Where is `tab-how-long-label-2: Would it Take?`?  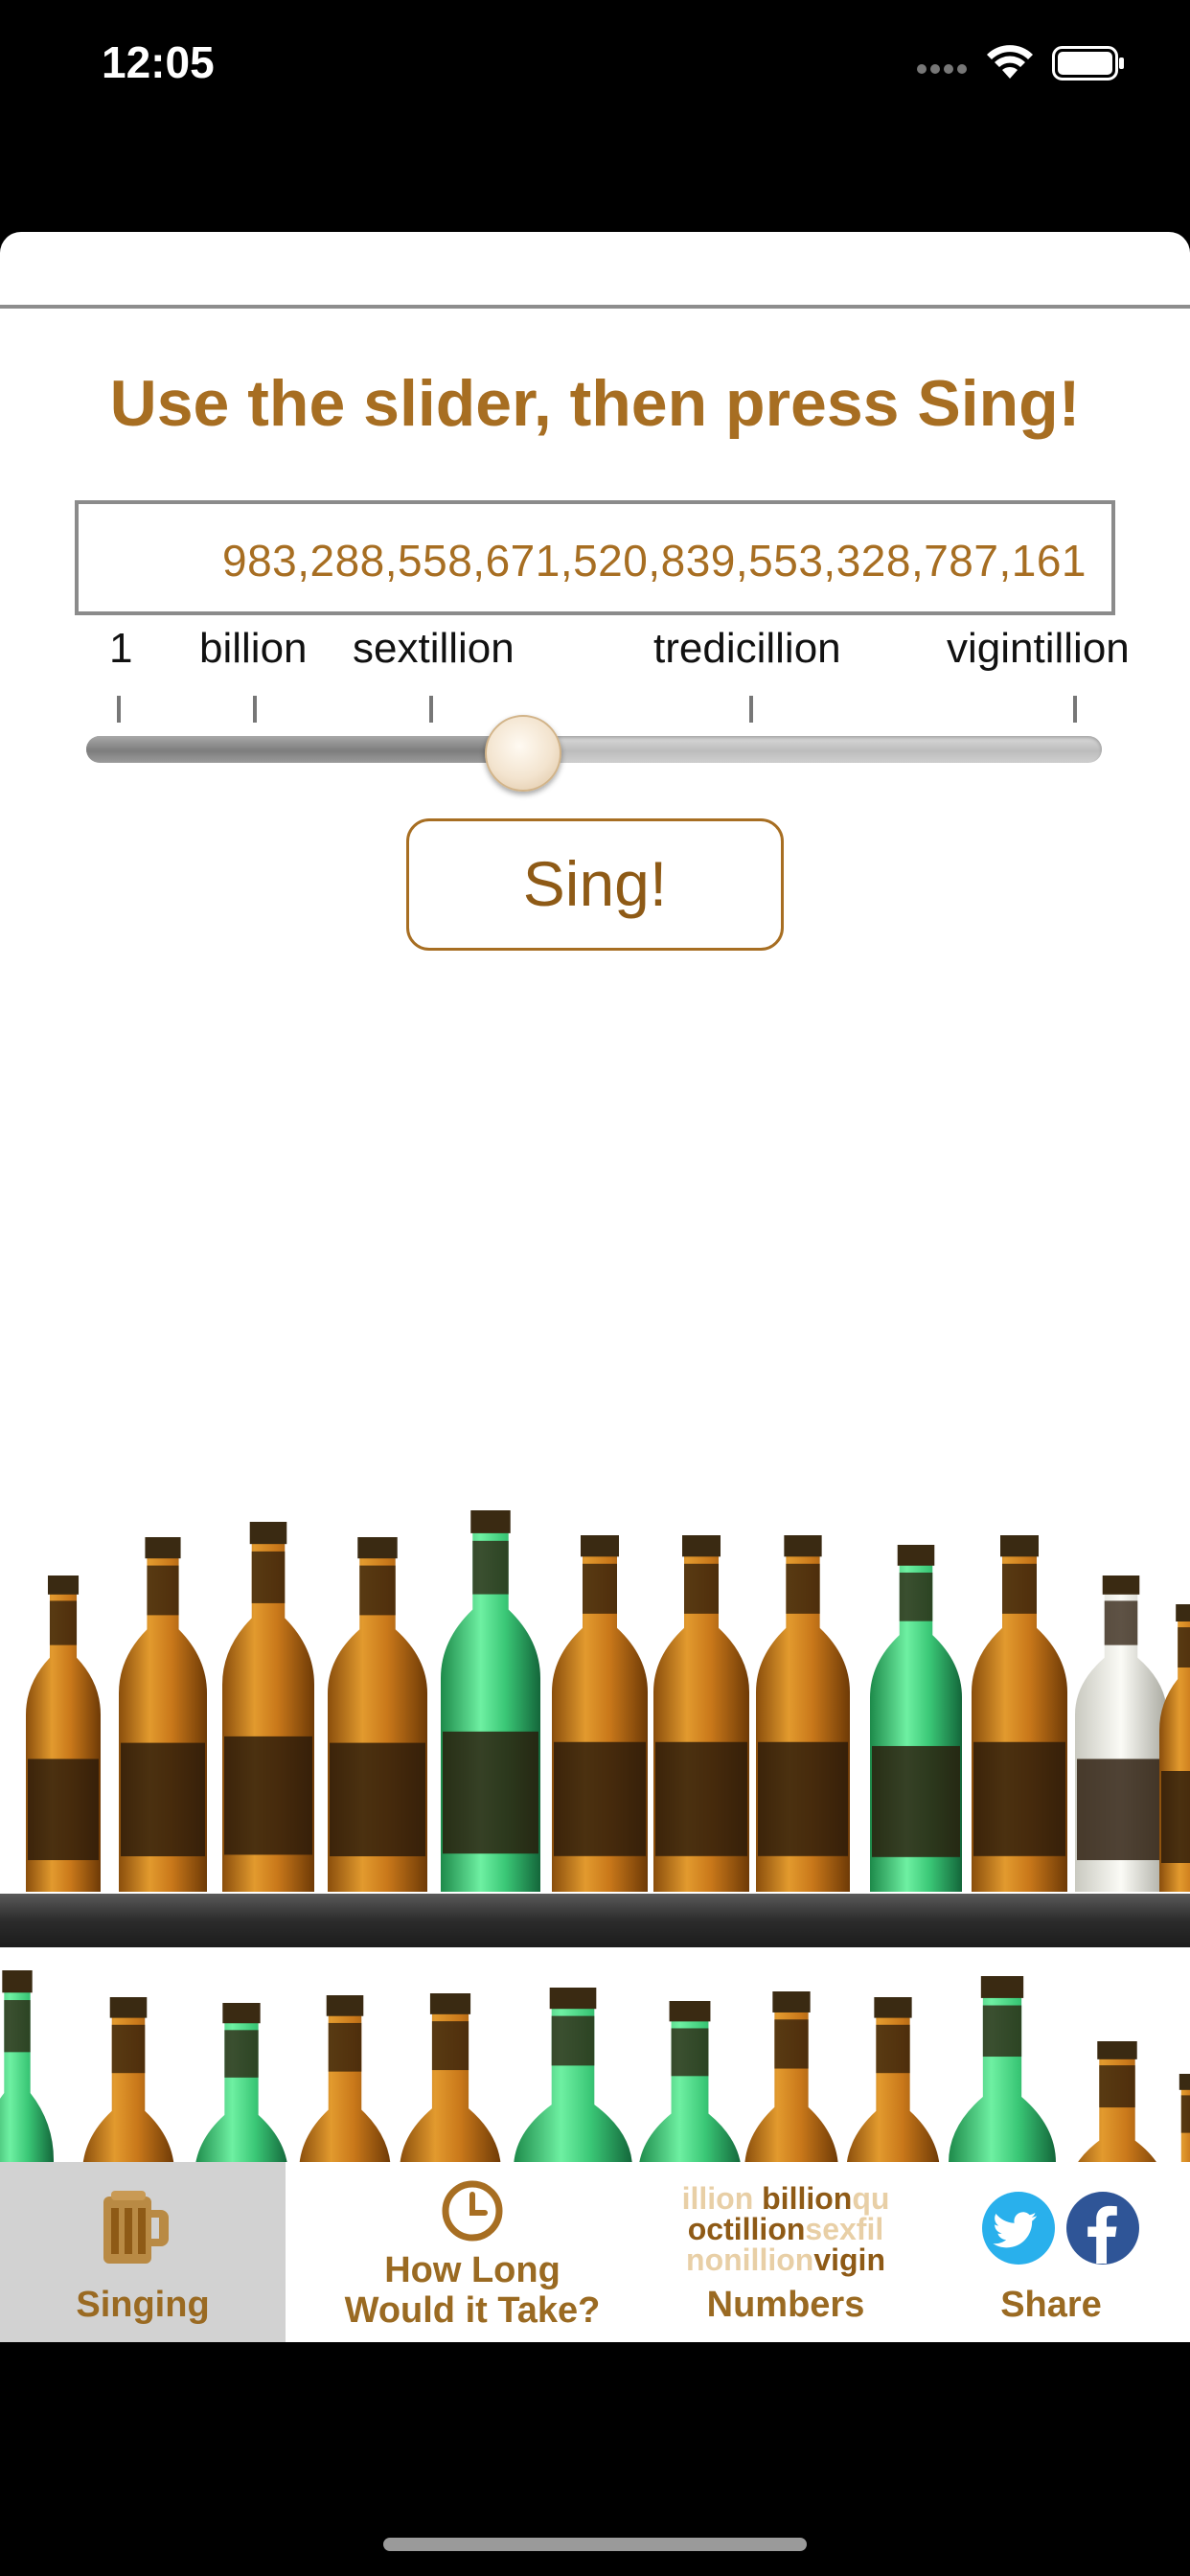
tab-how-long-label-2: Would it Take? is located at coordinates (473, 2310).